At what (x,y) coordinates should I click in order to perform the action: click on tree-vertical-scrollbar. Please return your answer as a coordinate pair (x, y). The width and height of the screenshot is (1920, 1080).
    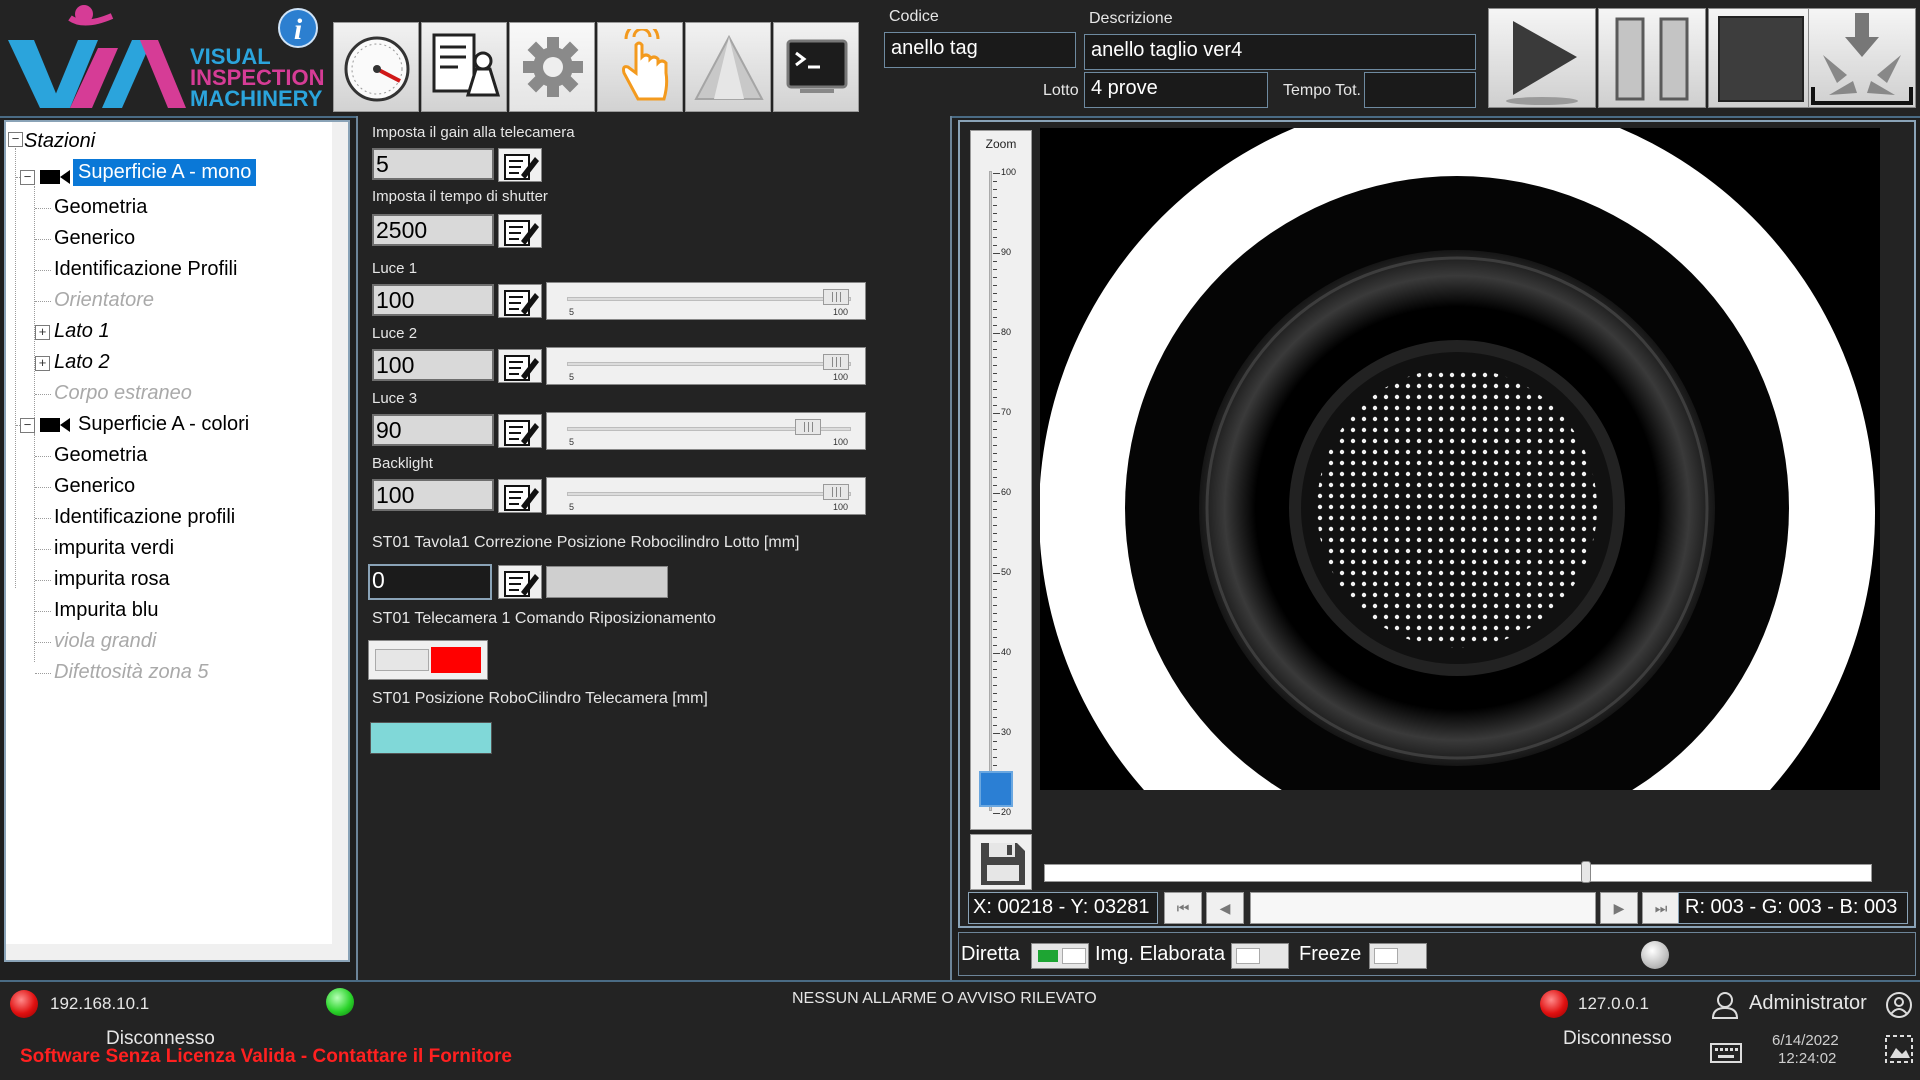
    Looking at the image, I should click on (340, 541).